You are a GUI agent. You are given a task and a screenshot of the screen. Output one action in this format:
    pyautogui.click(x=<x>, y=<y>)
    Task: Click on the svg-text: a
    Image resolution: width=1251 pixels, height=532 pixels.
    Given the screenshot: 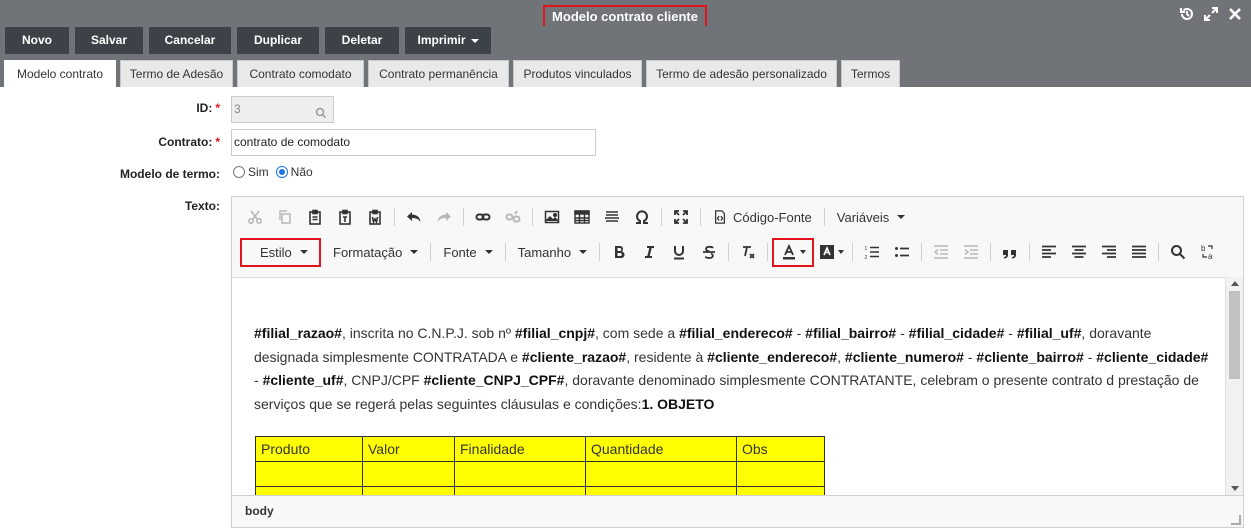 What is the action you would take?
    pyautogui.click(x=1210, y=256)
    